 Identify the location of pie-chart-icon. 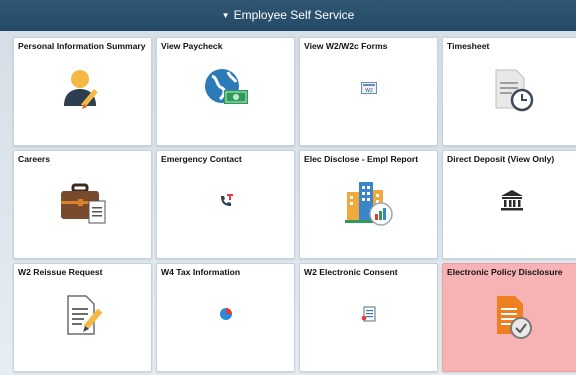
(225, 314).